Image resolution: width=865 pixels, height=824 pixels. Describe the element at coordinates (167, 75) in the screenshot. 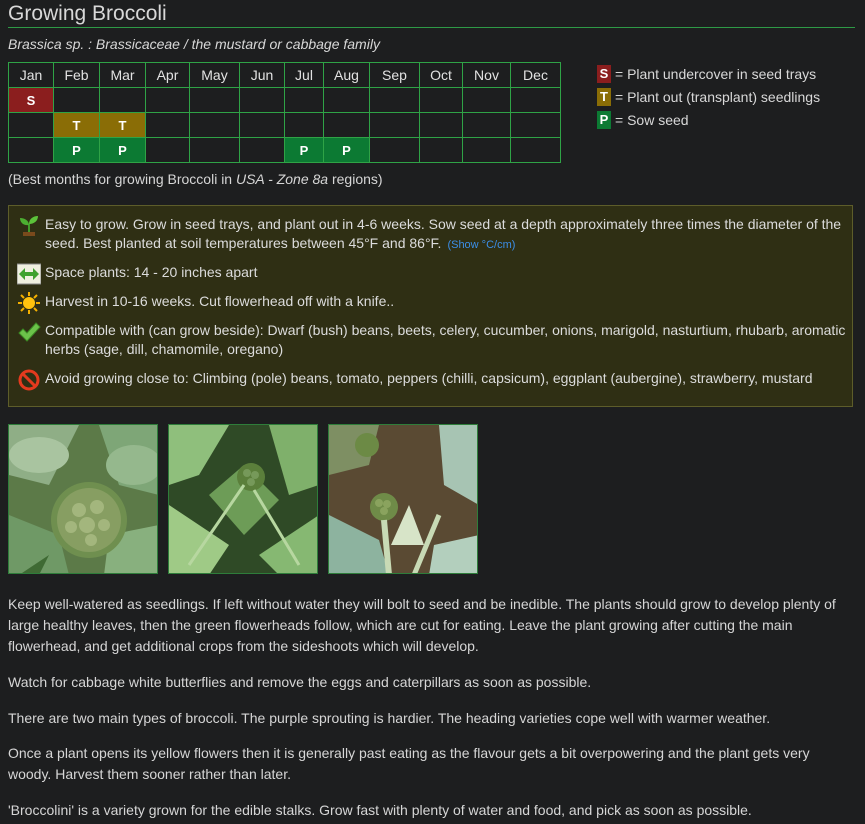

I see `month-header-apr: Apr` at that location.